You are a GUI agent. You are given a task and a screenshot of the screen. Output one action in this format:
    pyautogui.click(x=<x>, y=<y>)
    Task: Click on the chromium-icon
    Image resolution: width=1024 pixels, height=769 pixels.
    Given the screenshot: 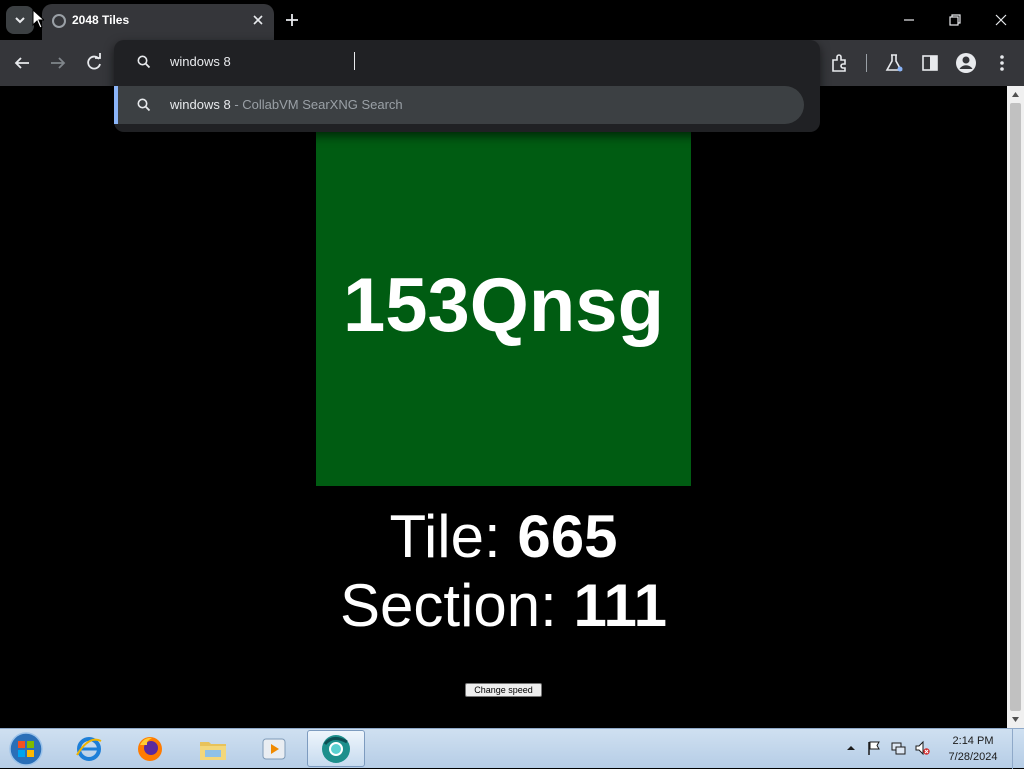 What is the action you would take?
    pyautogui.click(x=336, y=748)
    